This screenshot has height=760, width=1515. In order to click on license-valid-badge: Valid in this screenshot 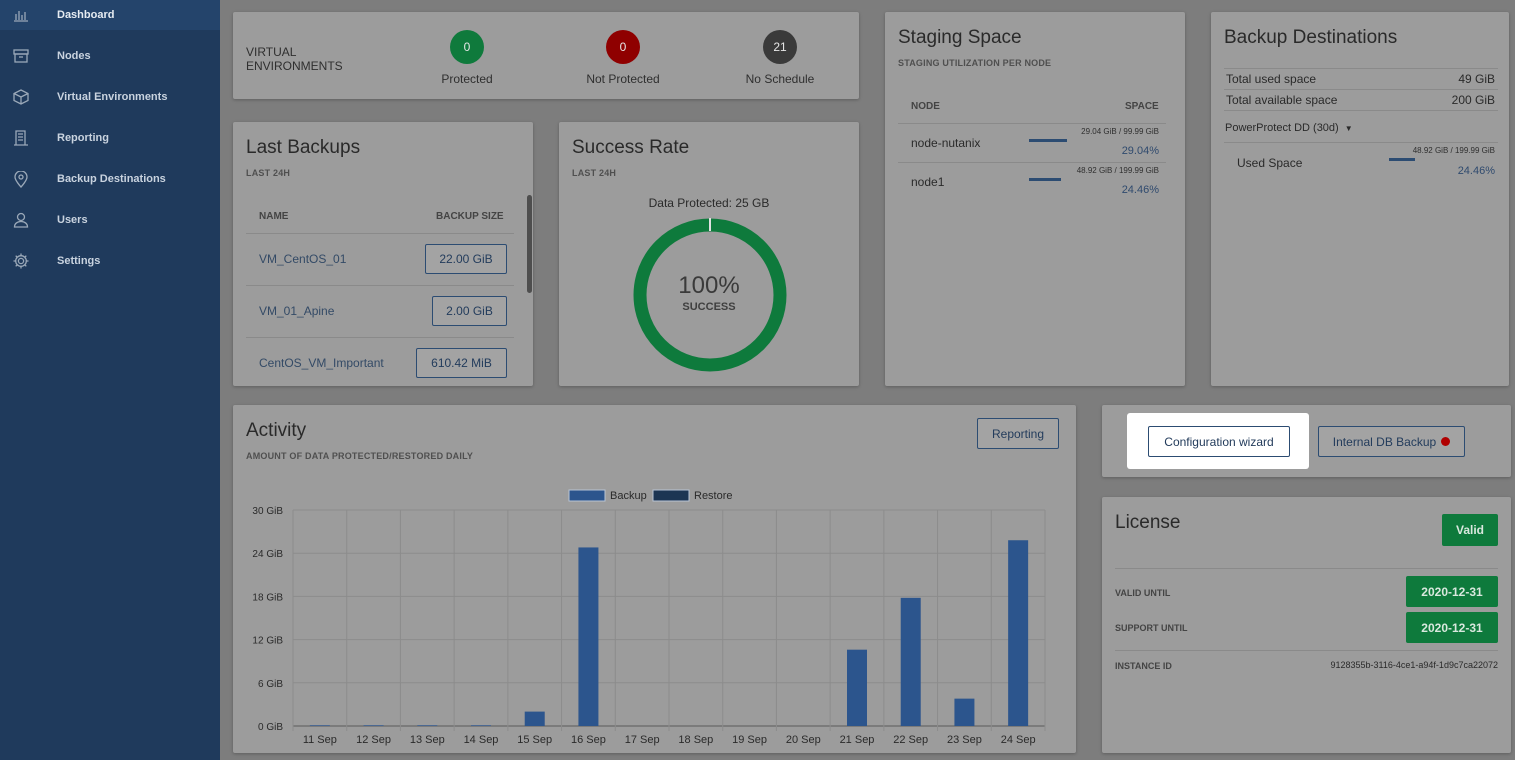, I will do `click(1470, 530)`.